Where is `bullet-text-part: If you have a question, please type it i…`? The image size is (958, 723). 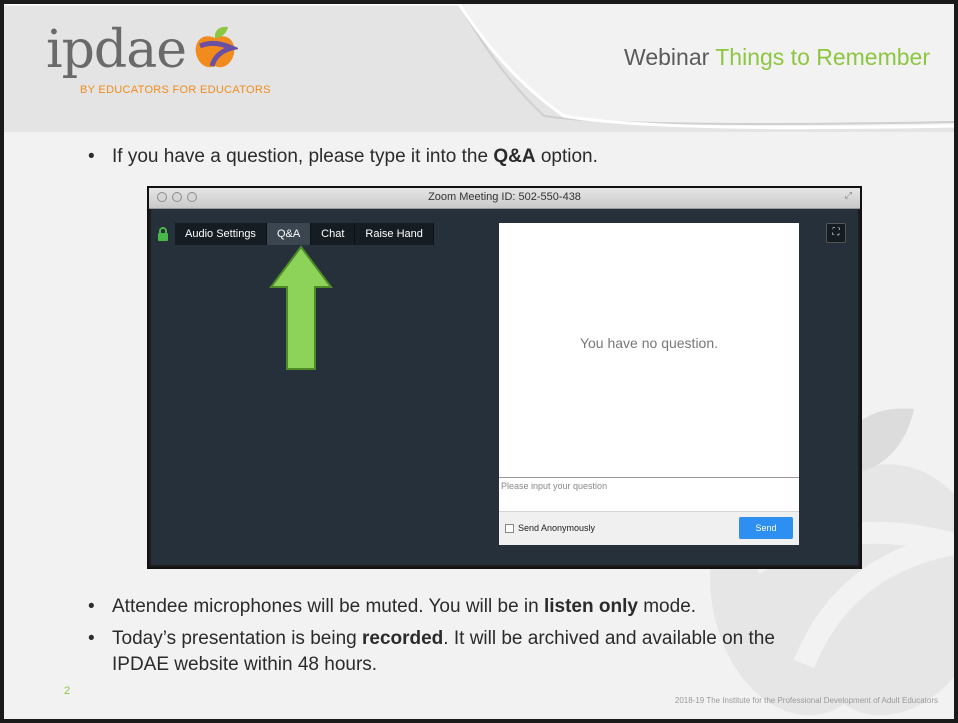 bullet-text-part: If you have a question, please type it i… is located at coordinates (303, 156).